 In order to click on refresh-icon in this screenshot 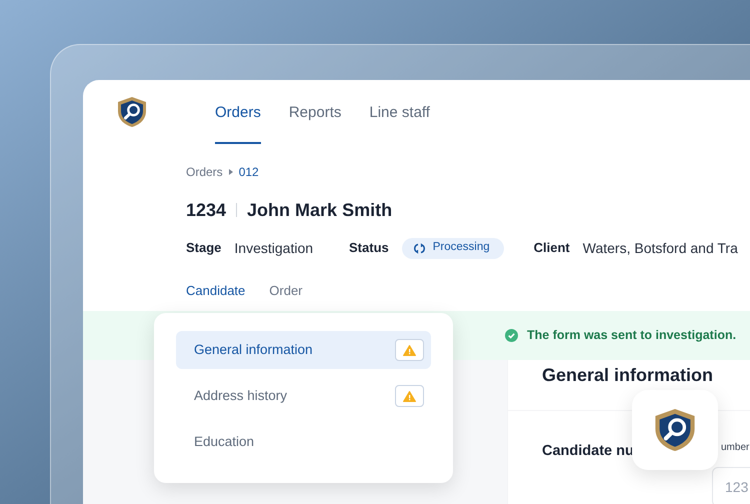, I will do `click(419, 248)`.